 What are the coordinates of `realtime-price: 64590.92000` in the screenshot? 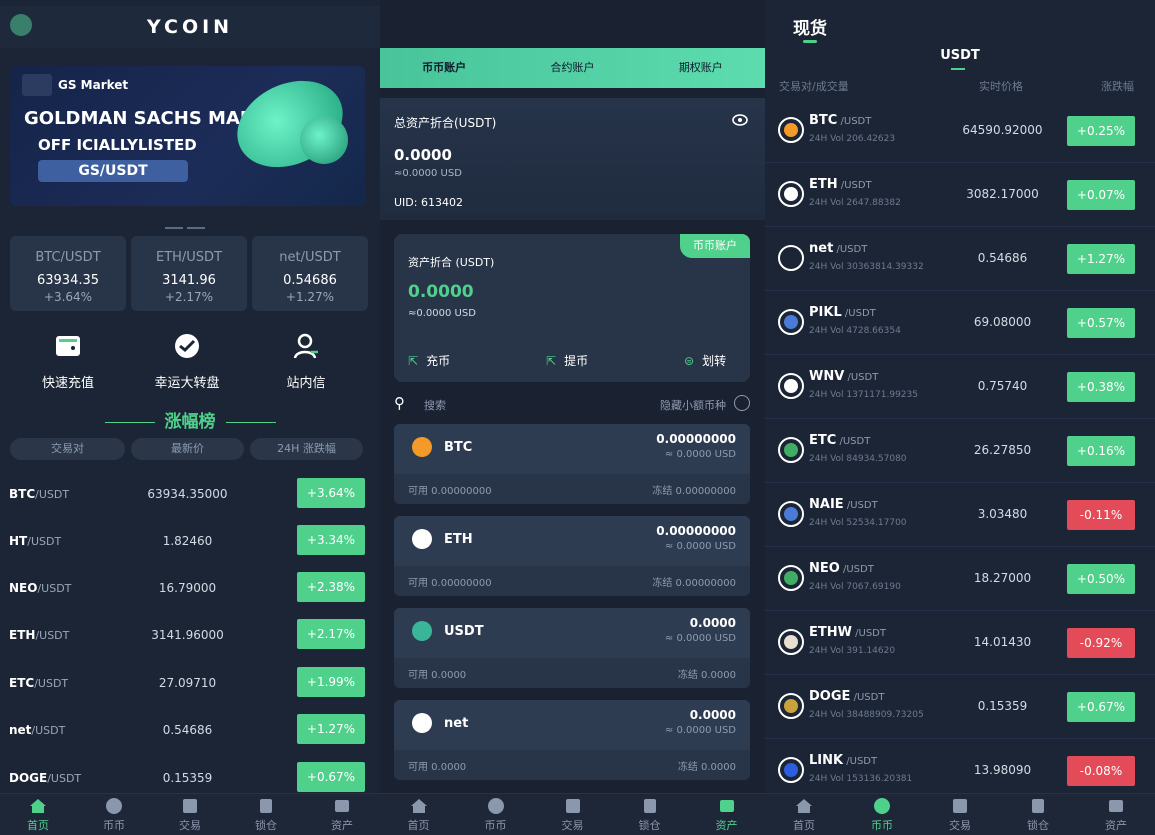 It's located at (1002, 130).